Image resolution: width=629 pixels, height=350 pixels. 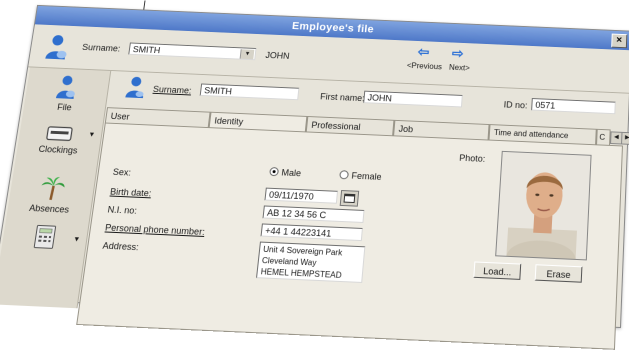 I want to click on record-surname-field: SMITH, so click(x=249, y=92).